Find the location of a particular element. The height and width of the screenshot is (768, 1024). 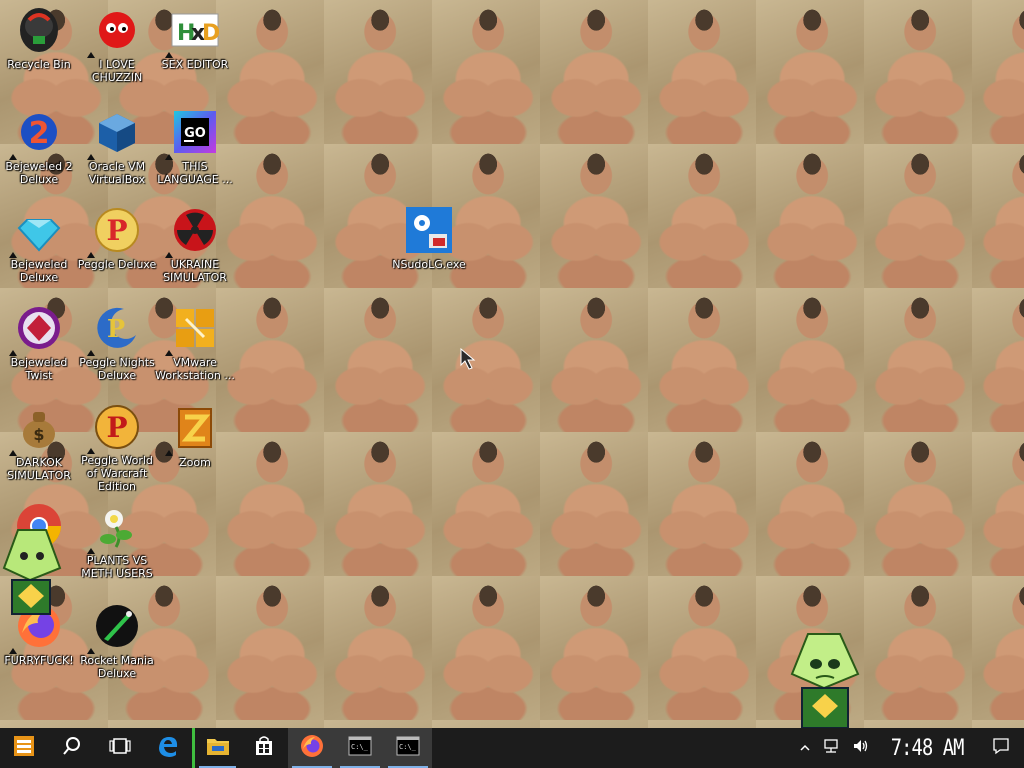

radiation-icon is located at coordinates (192, 232).